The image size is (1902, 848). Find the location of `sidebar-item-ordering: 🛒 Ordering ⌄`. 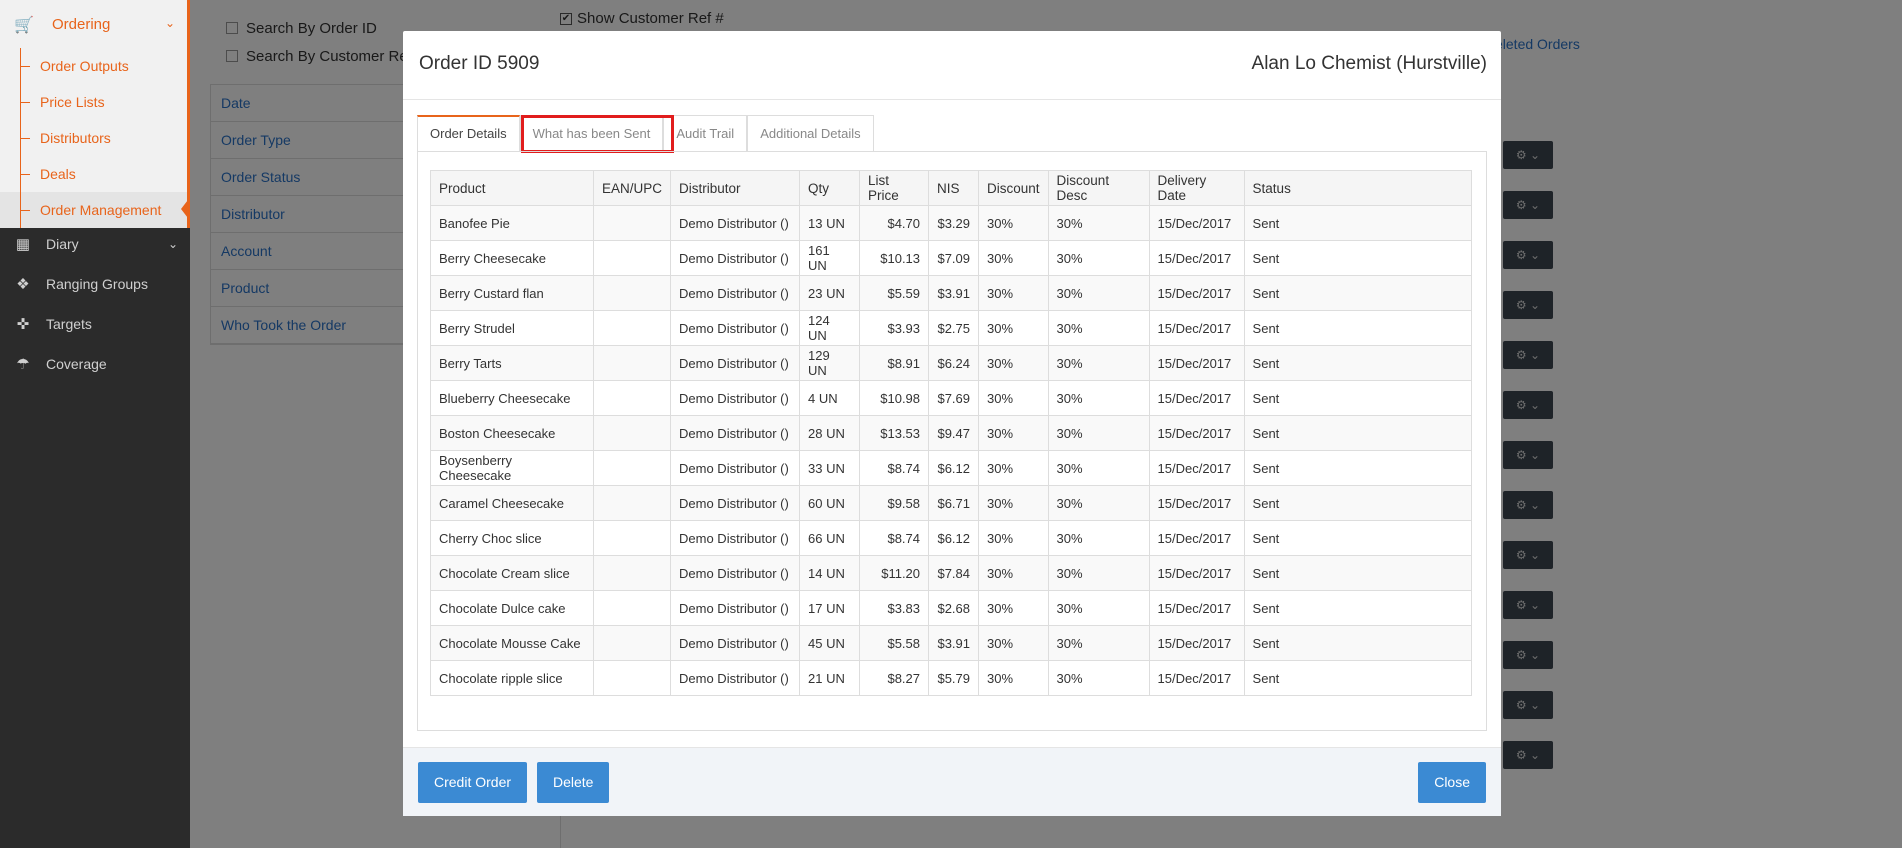

sidebar-item-ordering: 🛒 Ordering ⌄ is located at coordinates (95, 24).